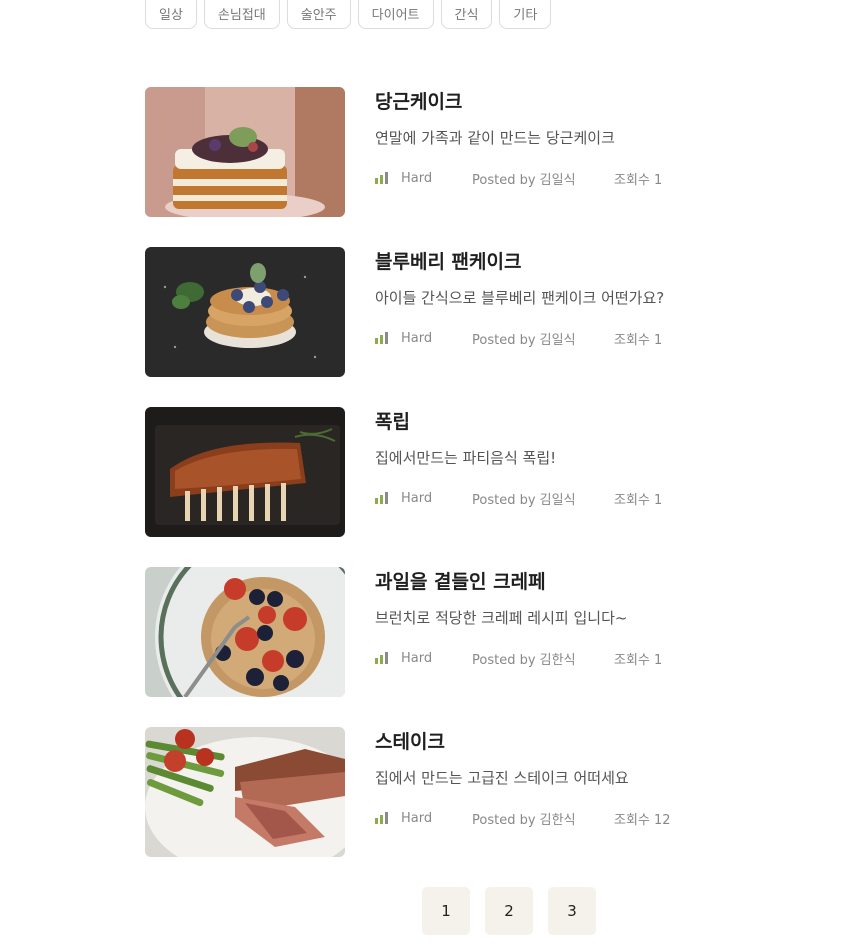 Image resolution: width=867 pixels, height=945 pixels. What do you see at coordinates (245, 152) in the screenshot?
I see `recipe-thumbnail-carrot-cake` at bounding box center [245, 152].